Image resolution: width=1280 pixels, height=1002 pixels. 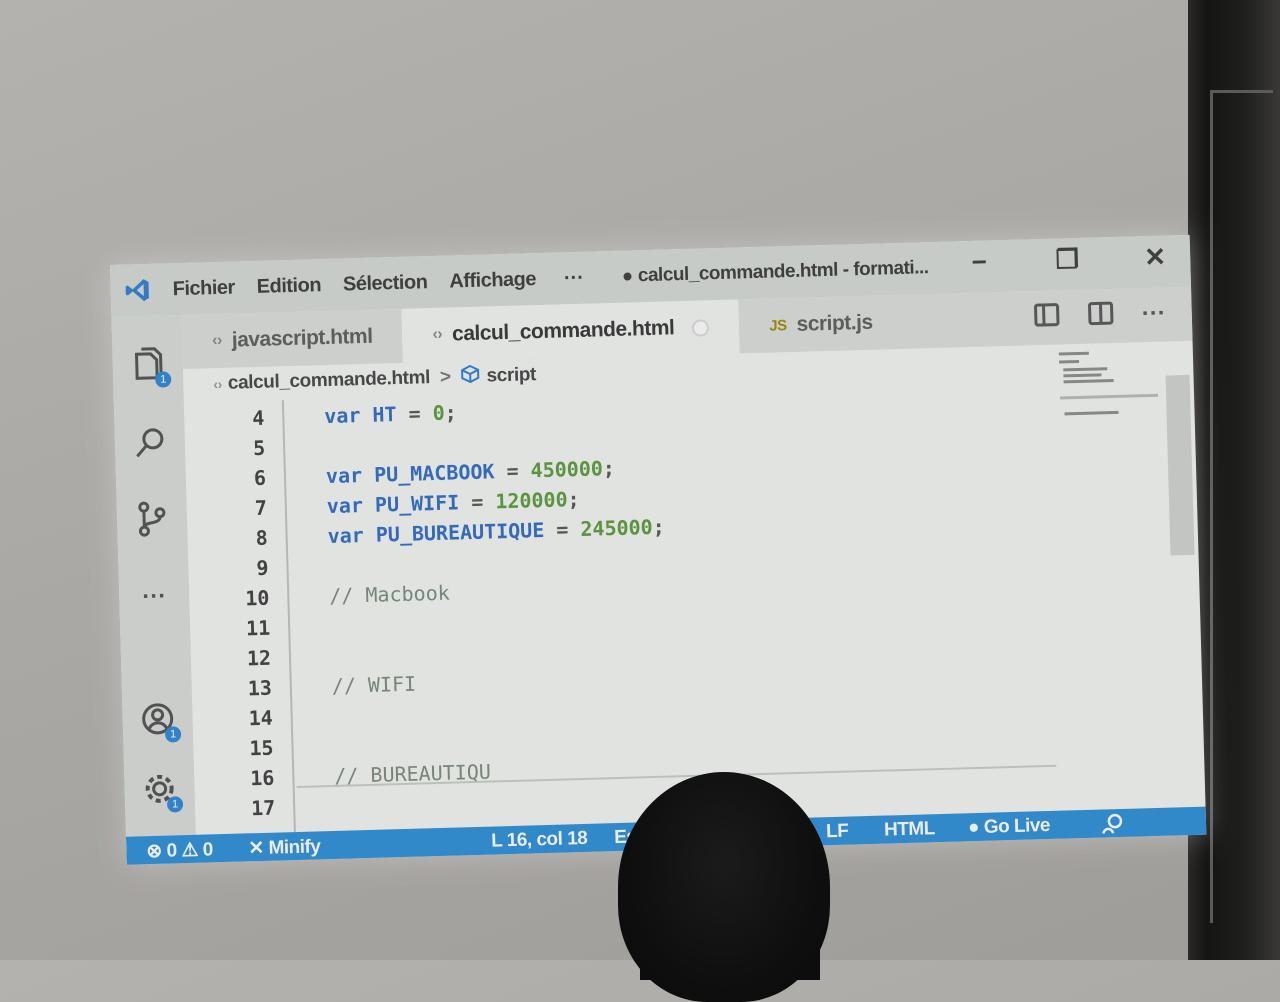 I want to click on code-text: var HT = 0;, so click(x=390, y=414).